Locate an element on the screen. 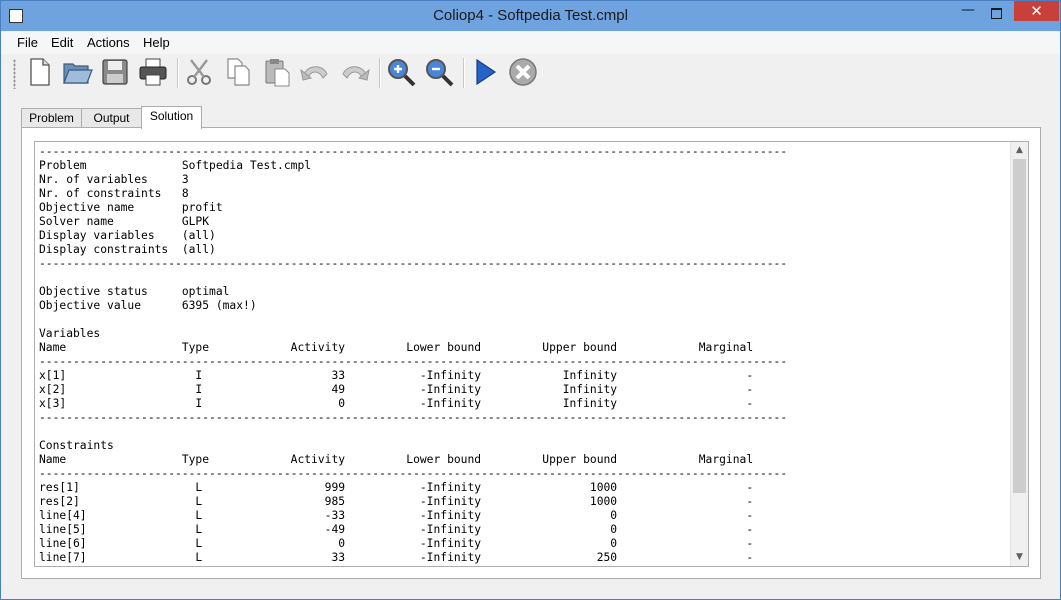 Image resolution: width=1061 pixels, height=600 pixels. print-icon is located at coordinates (153, 72).